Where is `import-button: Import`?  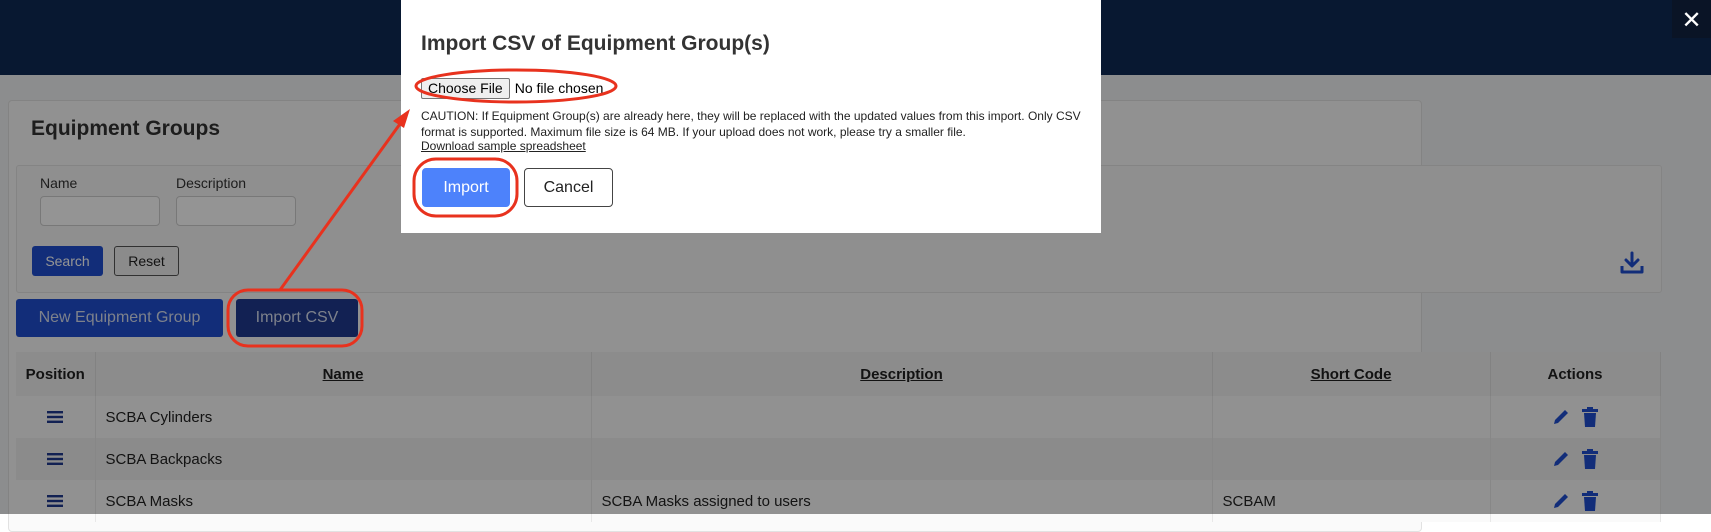
import-button: Import is located at coordinates (466, 187).